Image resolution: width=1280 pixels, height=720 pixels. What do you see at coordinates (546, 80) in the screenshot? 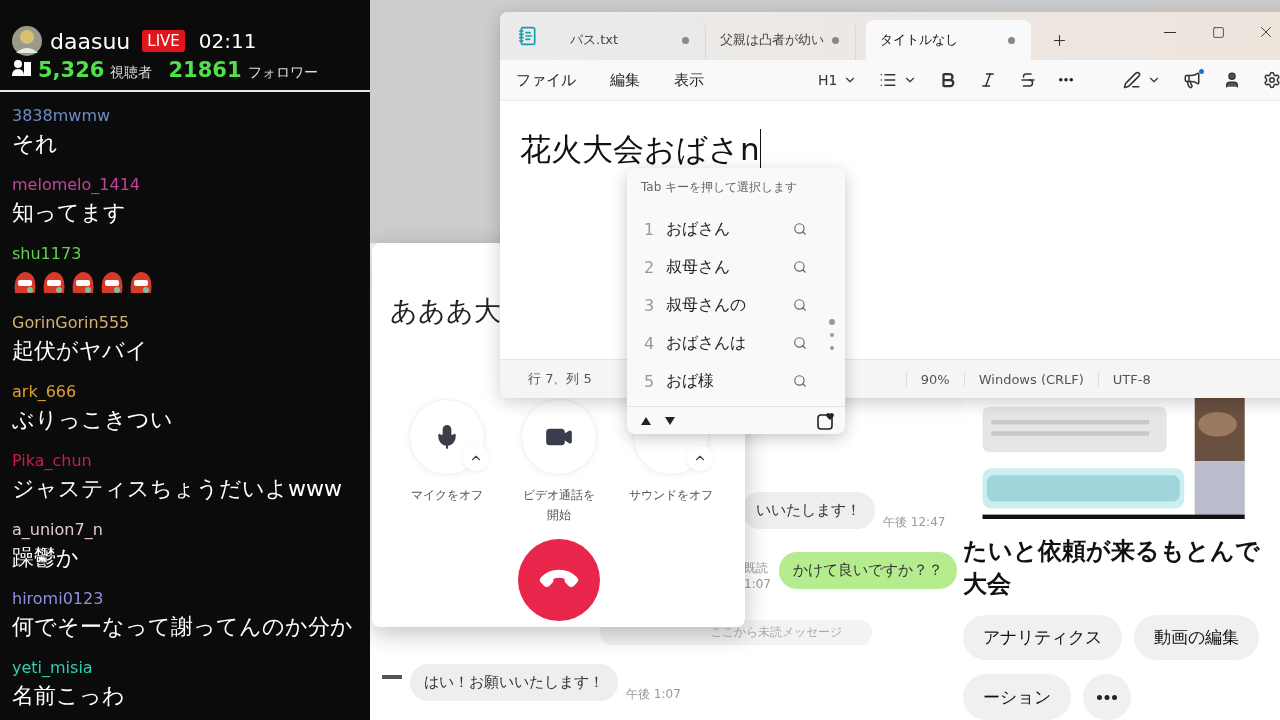
I see `menu-item: ファイル` at bounding box center [546, 80].